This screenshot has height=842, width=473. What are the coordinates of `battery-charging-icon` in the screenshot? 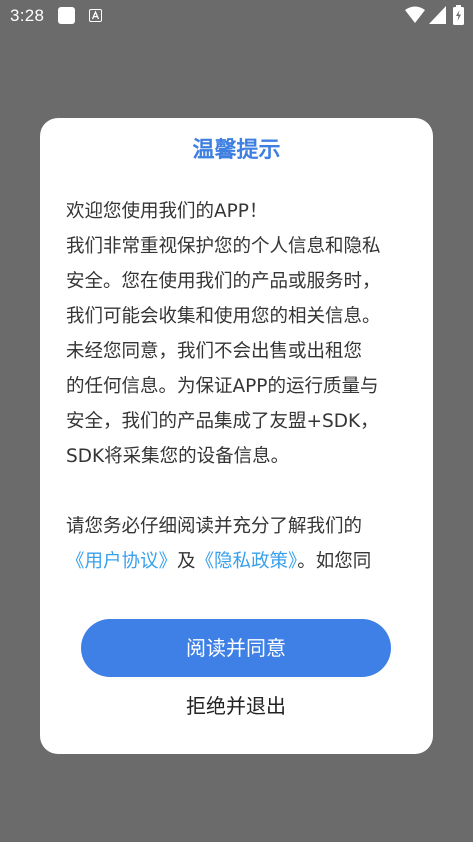 It's located at (458, 15).